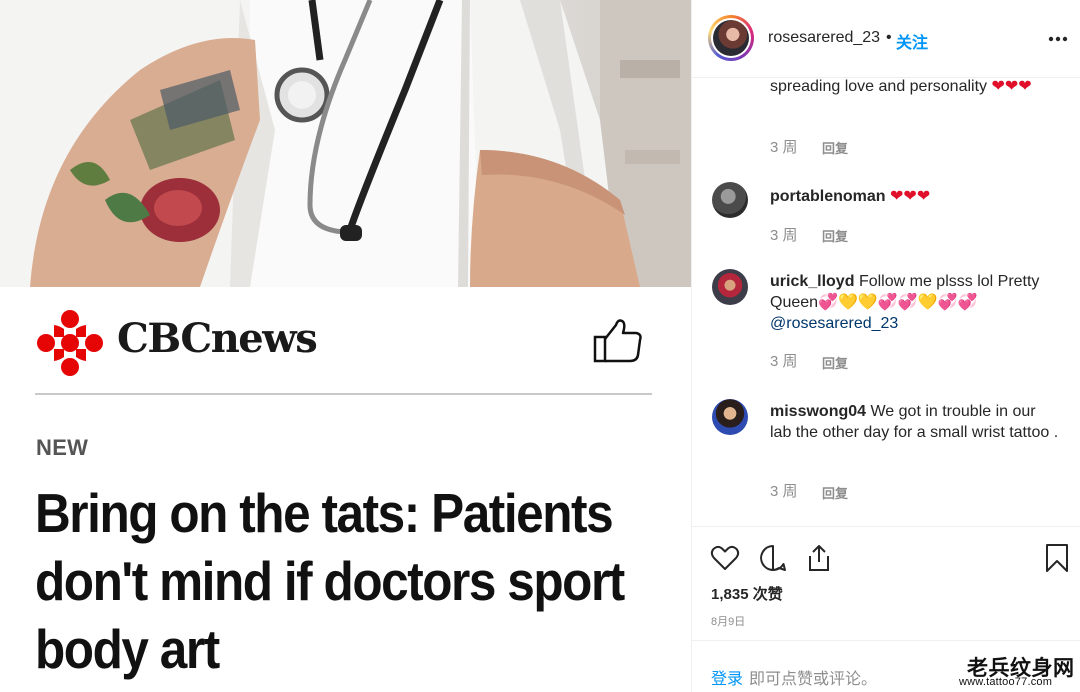 Image resolution: width=1080 pixels, height=692 pixels. Describe the element at coordinates (824, 38) in the screenshot. I see `author-username: rosesarered_23` at that location.